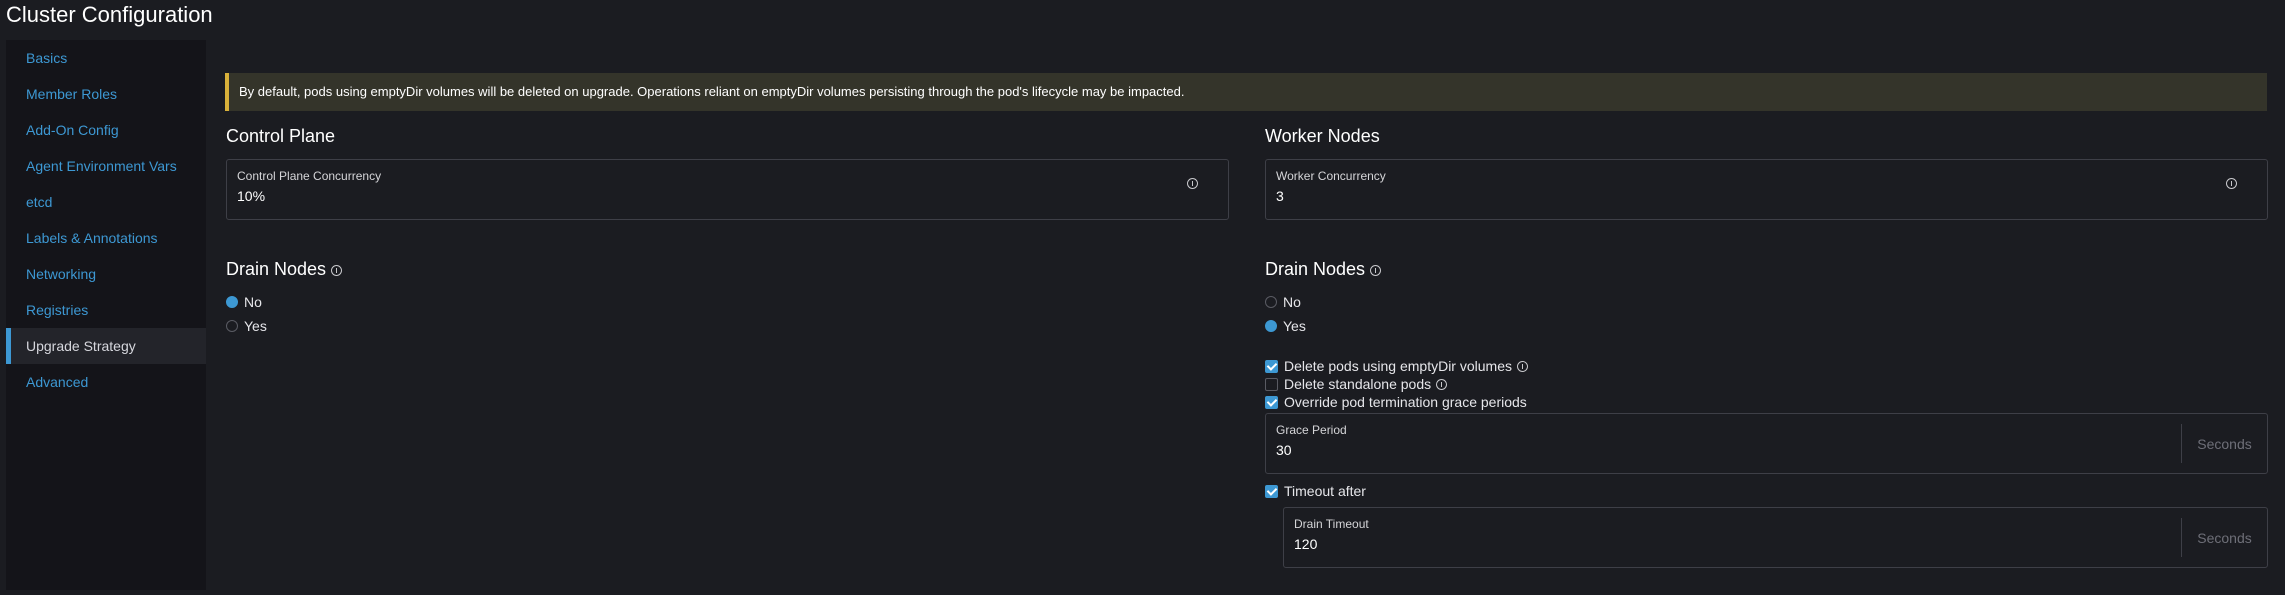  What do you see at coordinates (1331, 524) in the screenshot?
I see `drain-timeout-label: Drain Timeout` at bounding box center [1331, 524].